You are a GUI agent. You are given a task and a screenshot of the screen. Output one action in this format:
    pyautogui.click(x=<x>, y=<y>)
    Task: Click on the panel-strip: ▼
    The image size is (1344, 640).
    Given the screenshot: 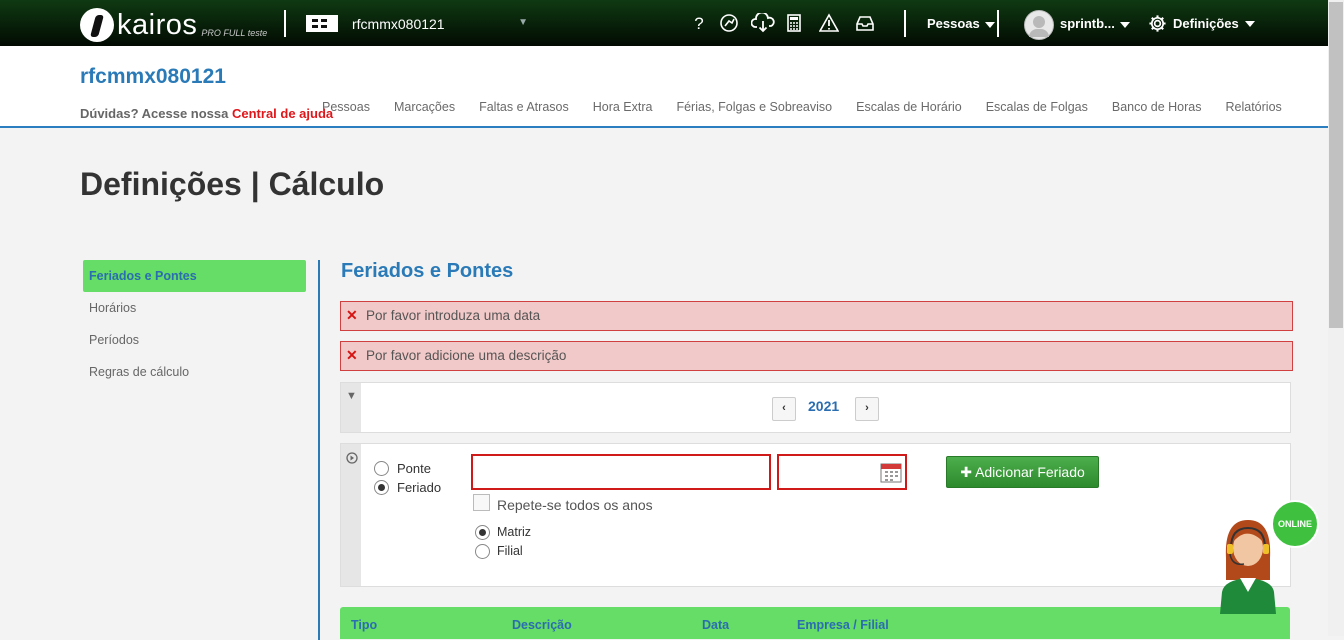 What is the action you would take?
    pyautogui.click(x=351, y=407)
    